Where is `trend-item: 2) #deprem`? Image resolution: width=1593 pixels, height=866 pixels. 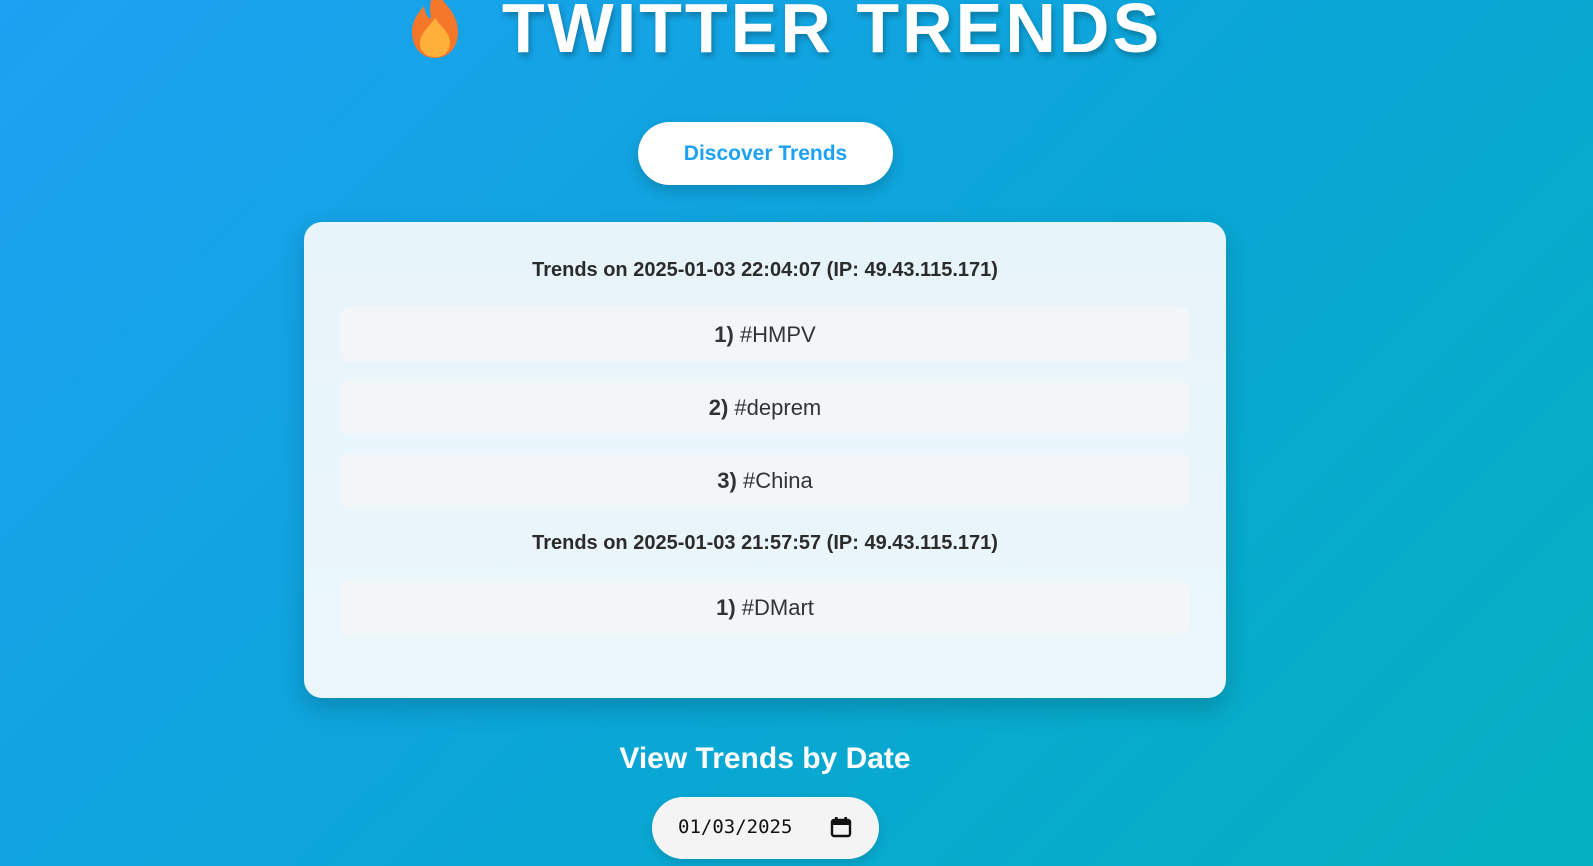
trend-item: 2) #deprem is located at coordinates (765, 407).